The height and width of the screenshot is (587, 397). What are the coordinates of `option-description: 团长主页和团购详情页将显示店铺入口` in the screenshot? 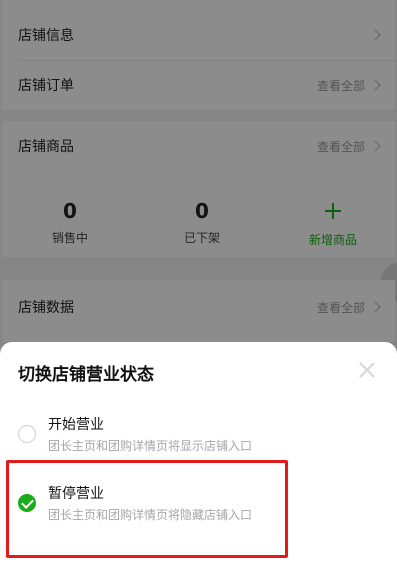 It's located at (150, 446).